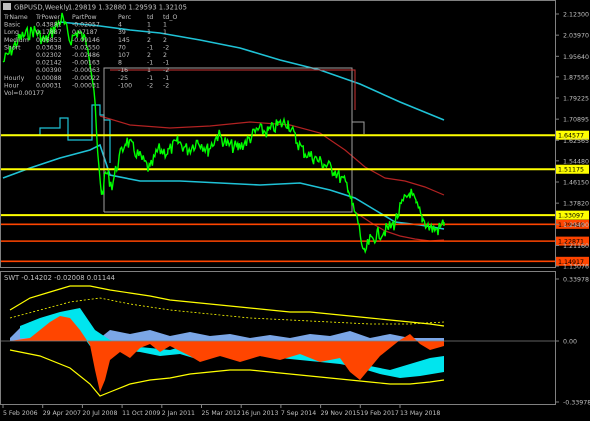 The image size is (590, 421). Describe the element at coordinates (127, 8) in the screenshot. I see `chart-ohlc: 1.29819 1.32880 1.29593 1.32105` at that location.